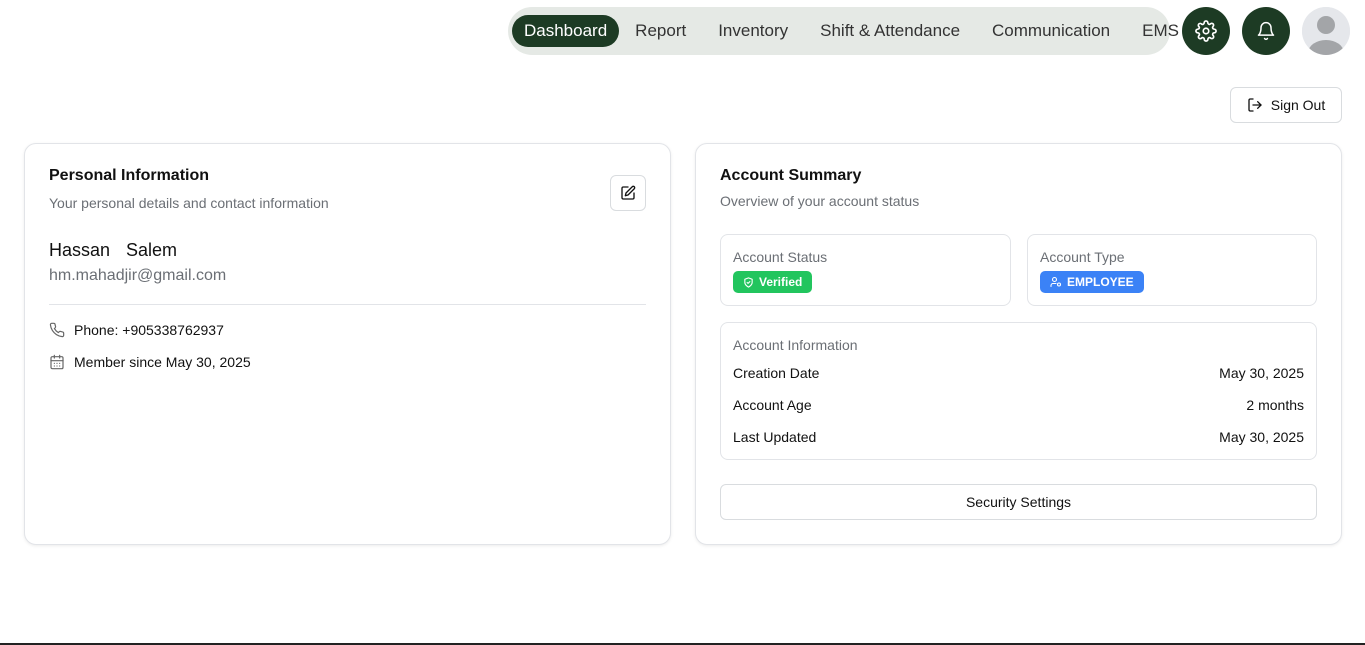 The height and width of the screenshot is (645, 1365). I want to click on security-settings-button: Security Settings, so click(1018, 502).